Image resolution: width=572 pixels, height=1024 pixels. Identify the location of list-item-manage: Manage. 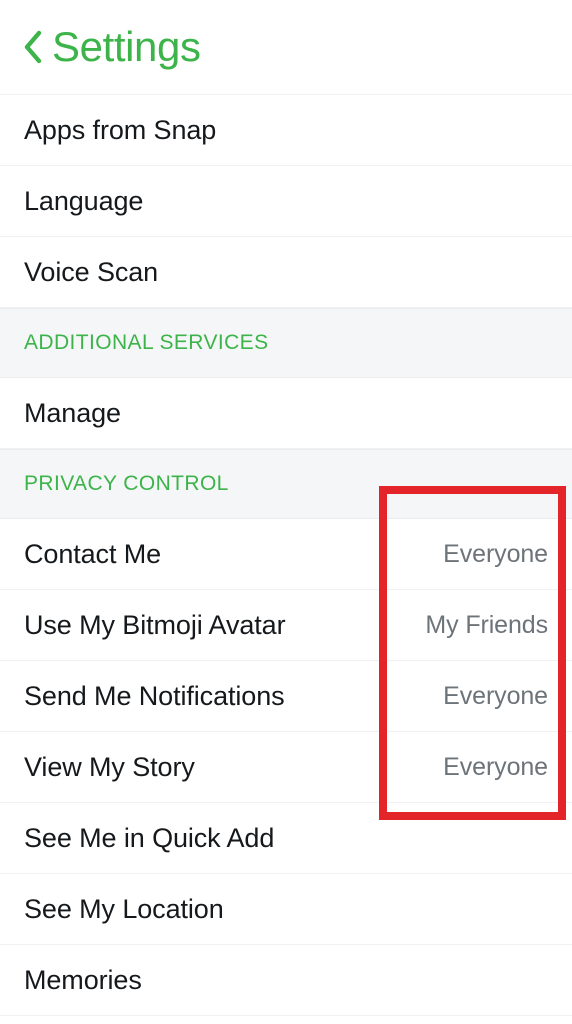
(286, 413).